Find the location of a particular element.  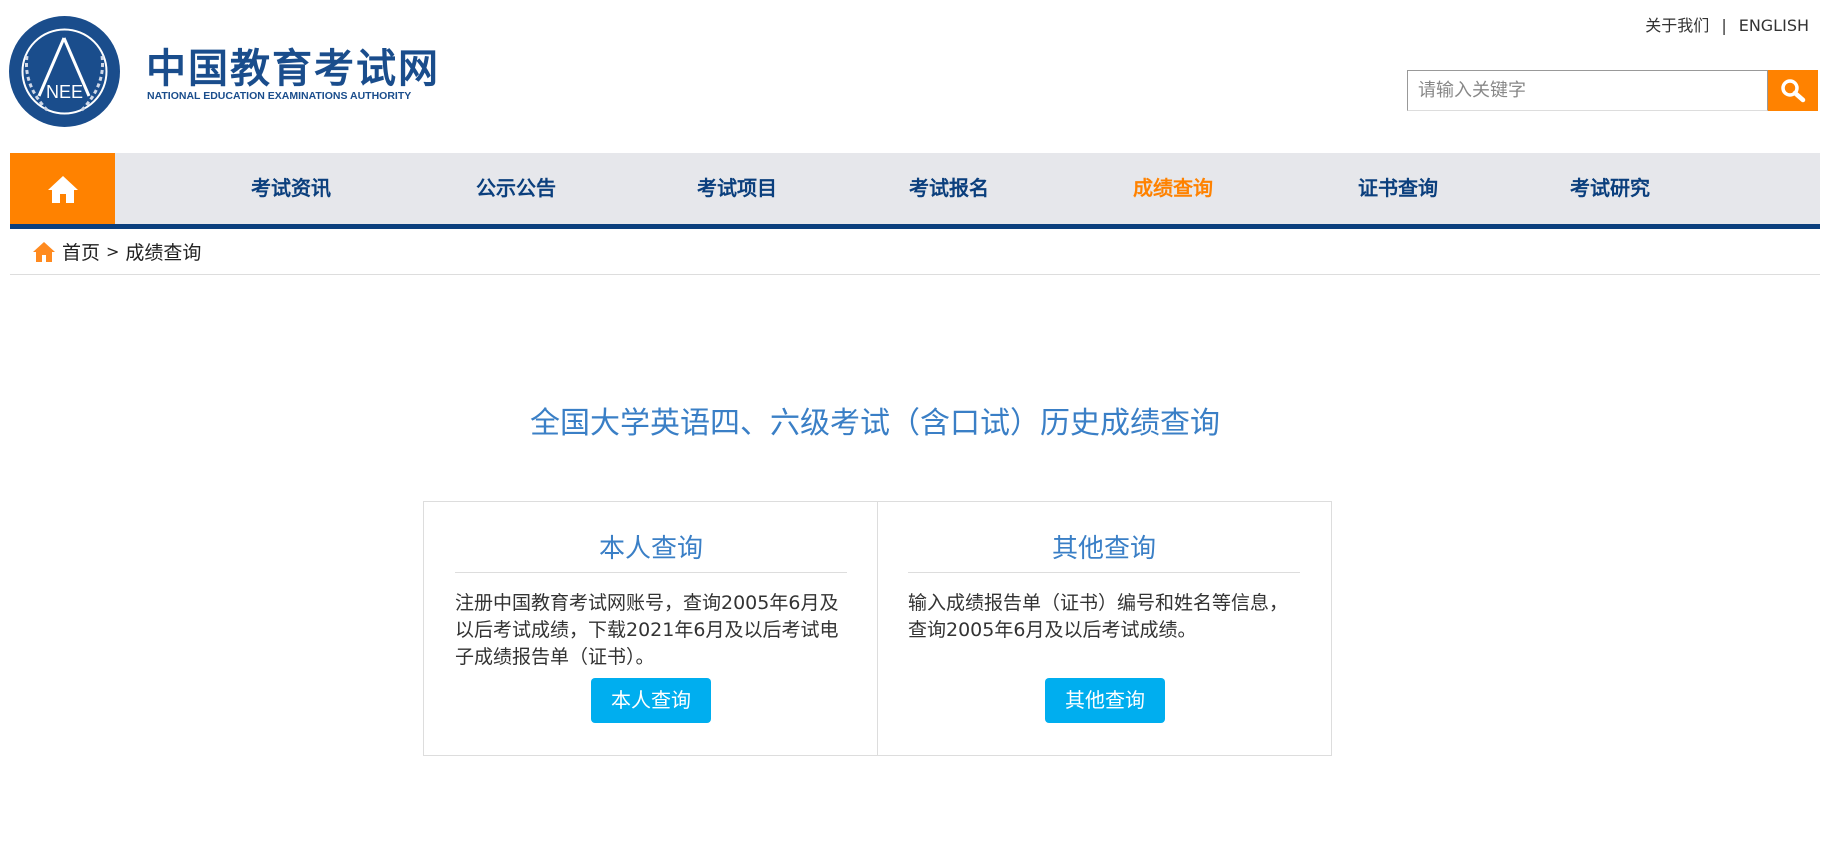

nav-item-exam-programs: 考试项目 is located at coordinates (737, 188).